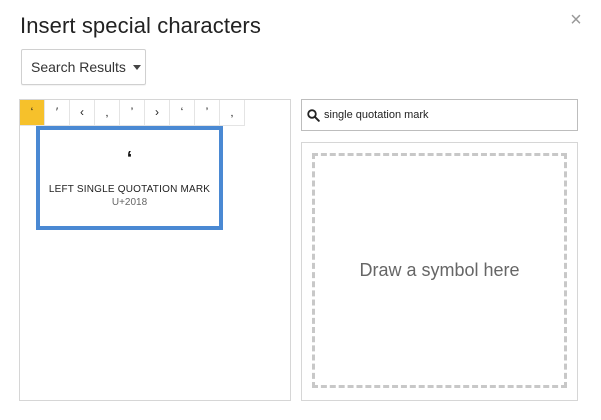  Describe the element at coordinates (129, 178) in the screenshot. I see `character-preview-card: ‘ LEFT SINGLE QUOTATION MARK U+2018` at that location.